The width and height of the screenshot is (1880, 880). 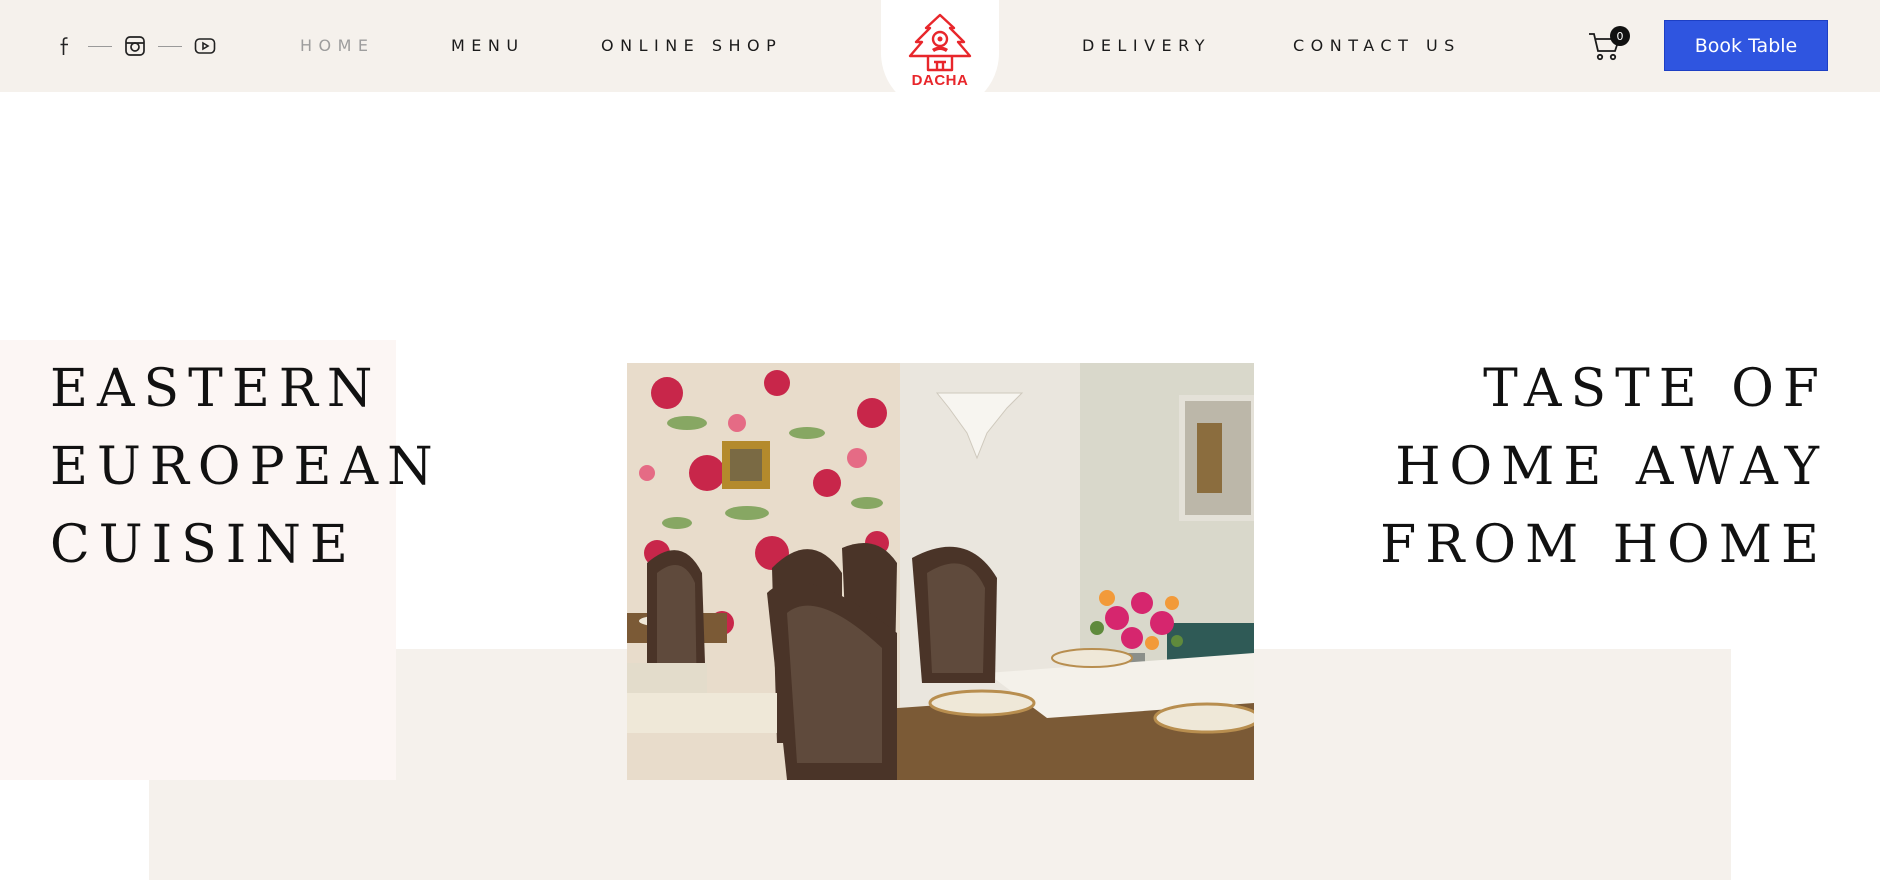 What do you see at coordinates (1604, 545) in the screenshot?
I see `headline-right-line: FROM HOME` at bounding box center [1604, 545].